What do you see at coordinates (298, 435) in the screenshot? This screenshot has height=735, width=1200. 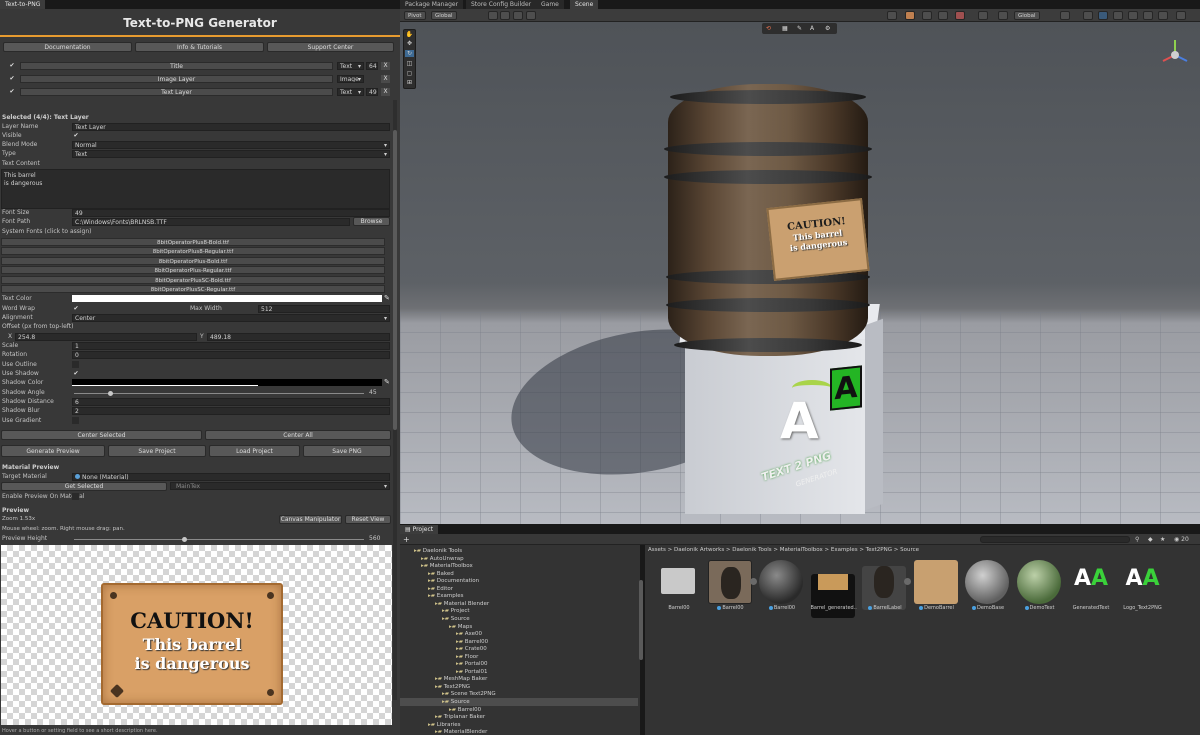 I see `center-all-button: Center All` at bounding box center [298, 435].